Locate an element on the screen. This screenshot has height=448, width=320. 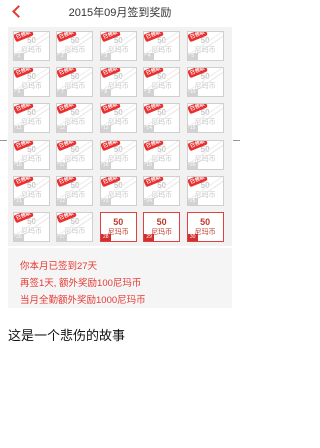
reward-cell-day-20: 50 尼玛币 20 已领取 is located at coordinates (205, 154).